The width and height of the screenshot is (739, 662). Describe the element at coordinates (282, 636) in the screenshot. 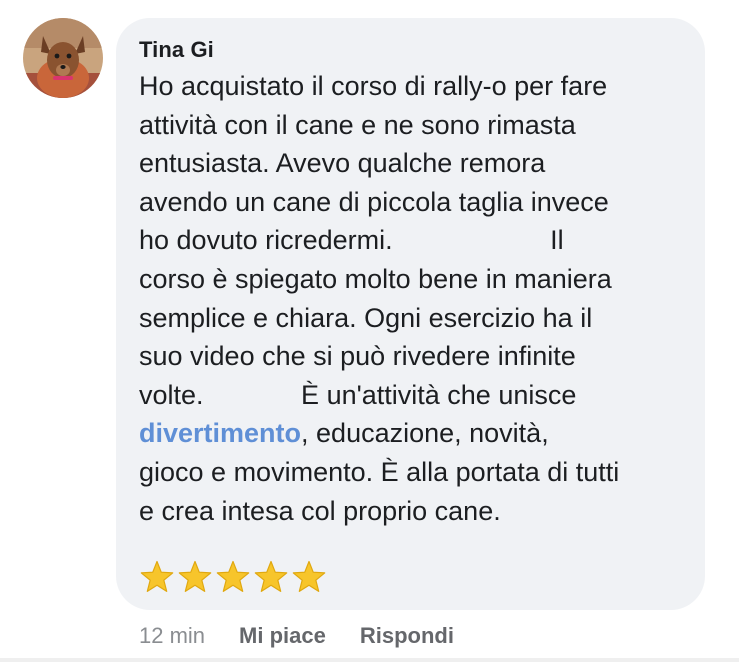

I see `like-button: Mi piace` at that location.